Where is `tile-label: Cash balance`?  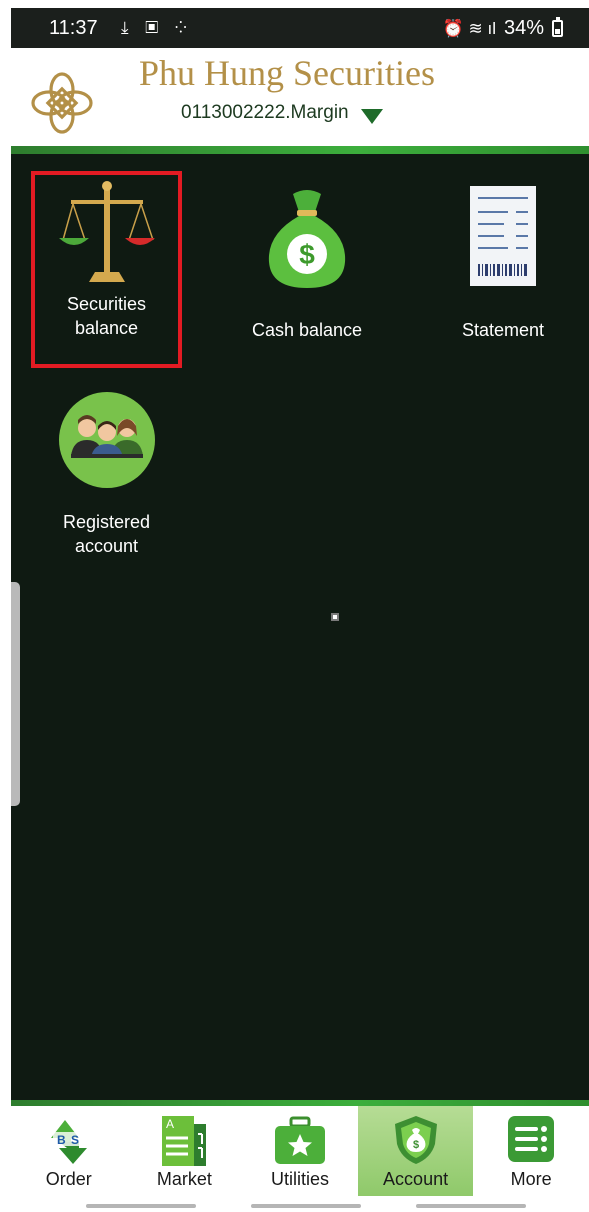 tile-label: Cash balance is located at coordinates (307, 330).